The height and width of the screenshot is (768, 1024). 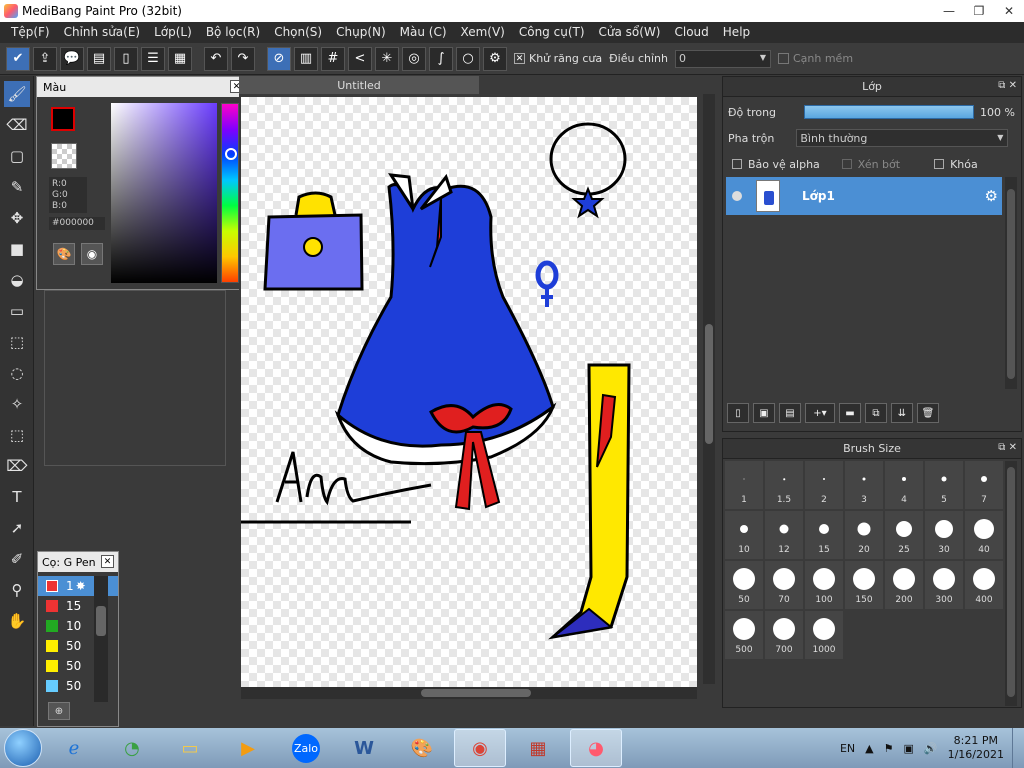 I want to click on add-layer-menu-icon: +▾, so click(x=820, y=413).